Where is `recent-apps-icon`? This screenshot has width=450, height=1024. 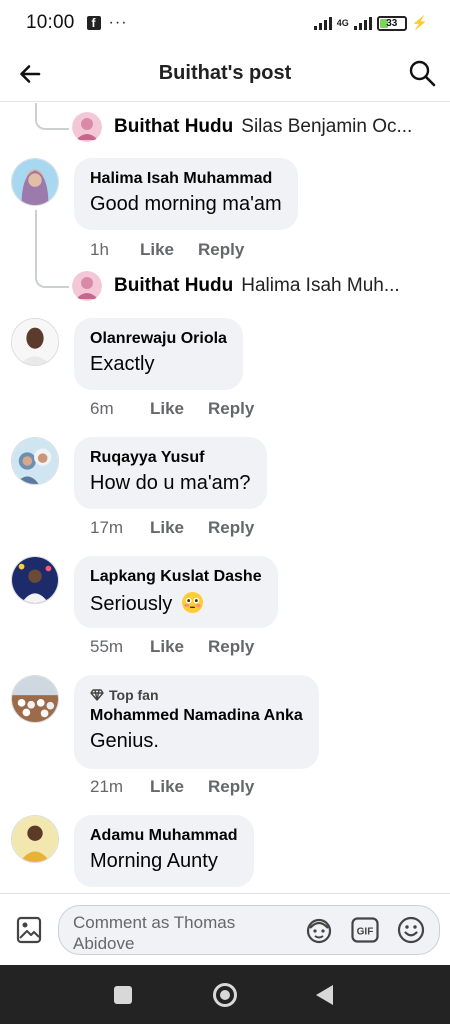 recent-apps-icon is located at coordinates (123, 995).